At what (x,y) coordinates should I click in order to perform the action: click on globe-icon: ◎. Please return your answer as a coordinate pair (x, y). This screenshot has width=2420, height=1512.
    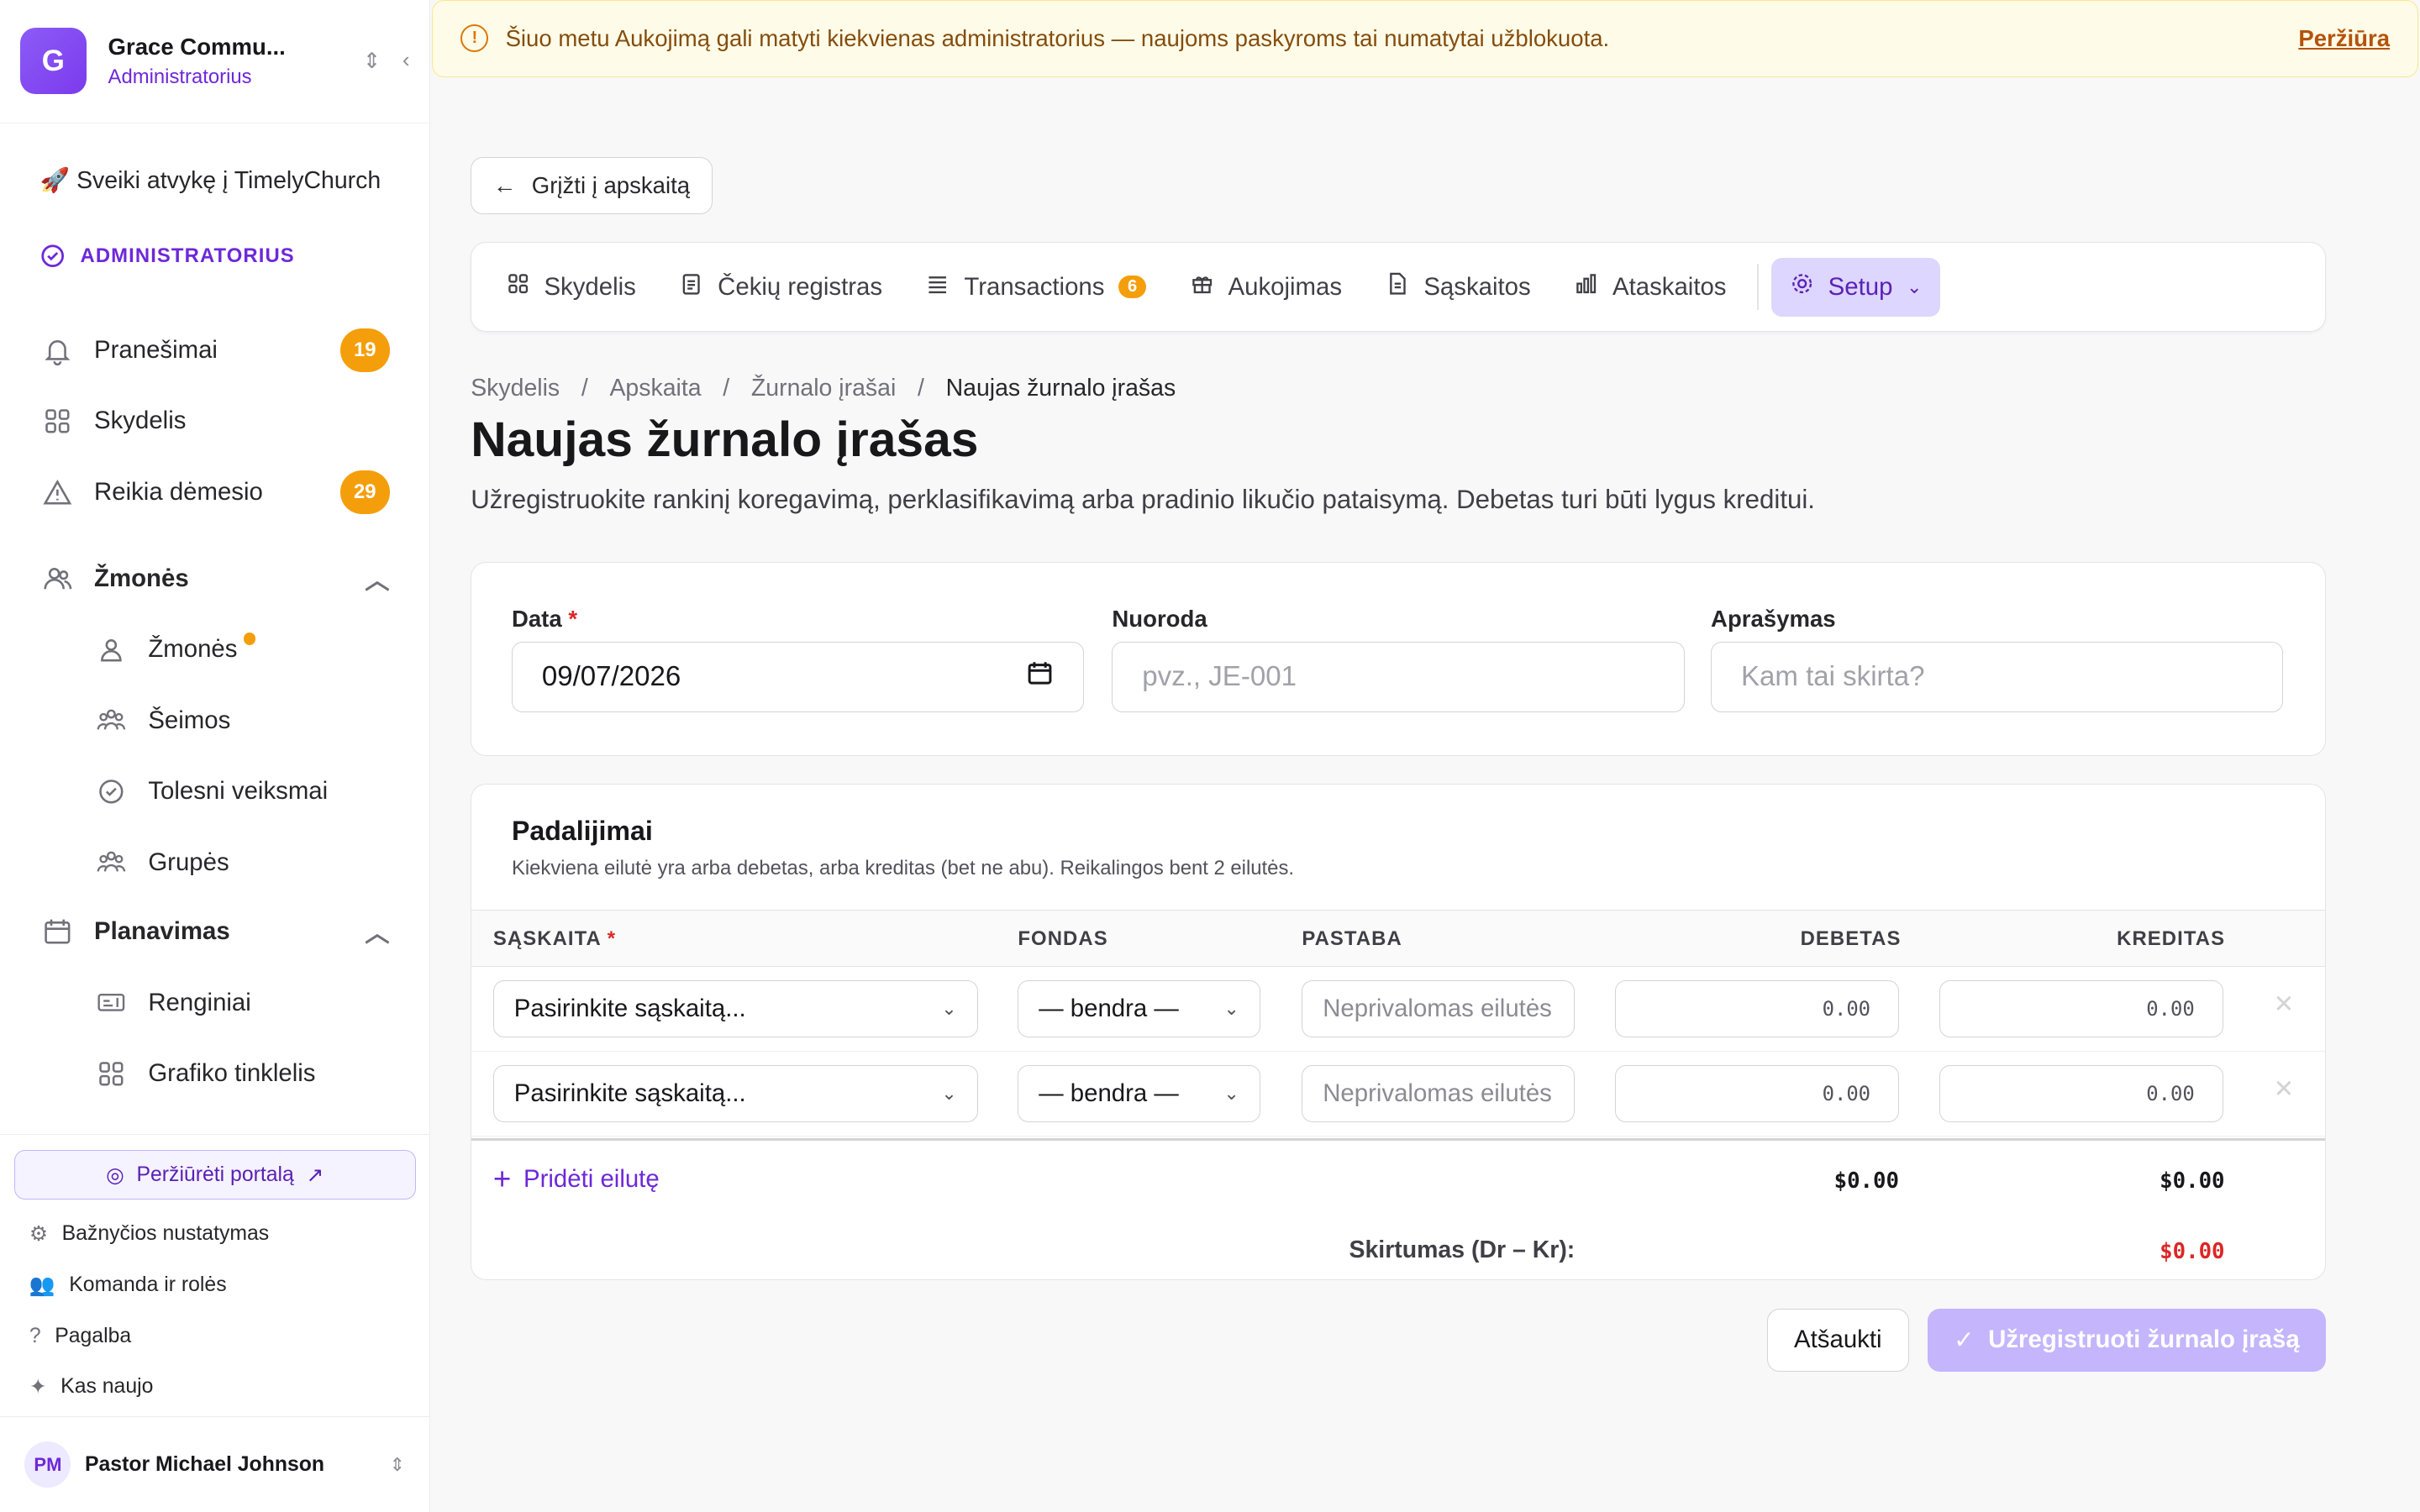
    Looking at the image, I should click on (115, 1175).